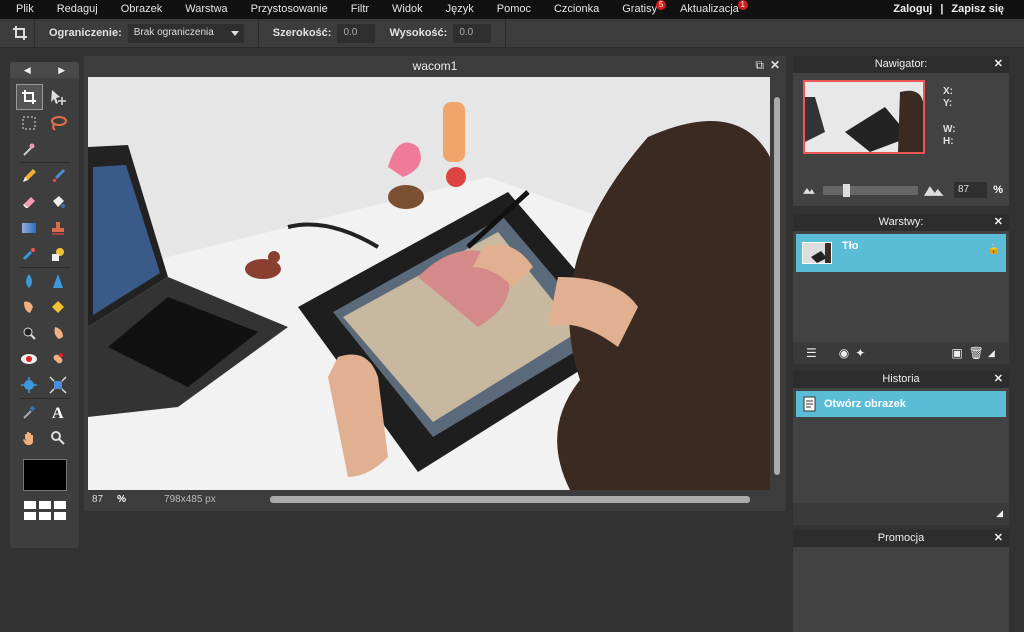 This screenshot has width=1024, height=632. What do you see at coordinates (58, 359) in the screenshot?
I see `spot-heal-icon` at bounding box center [58, 359].